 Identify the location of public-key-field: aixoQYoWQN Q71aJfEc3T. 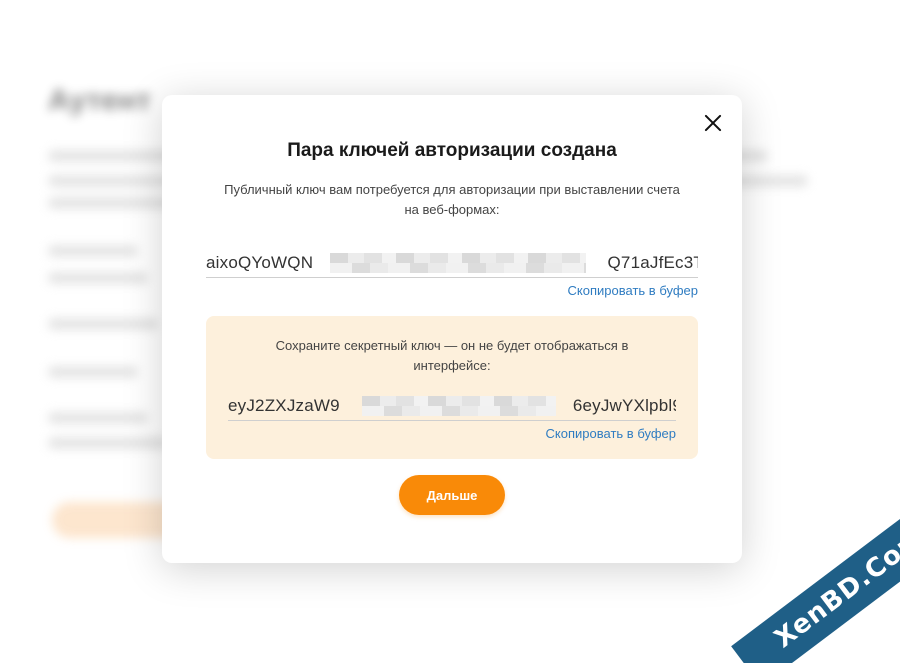
(452, 263).